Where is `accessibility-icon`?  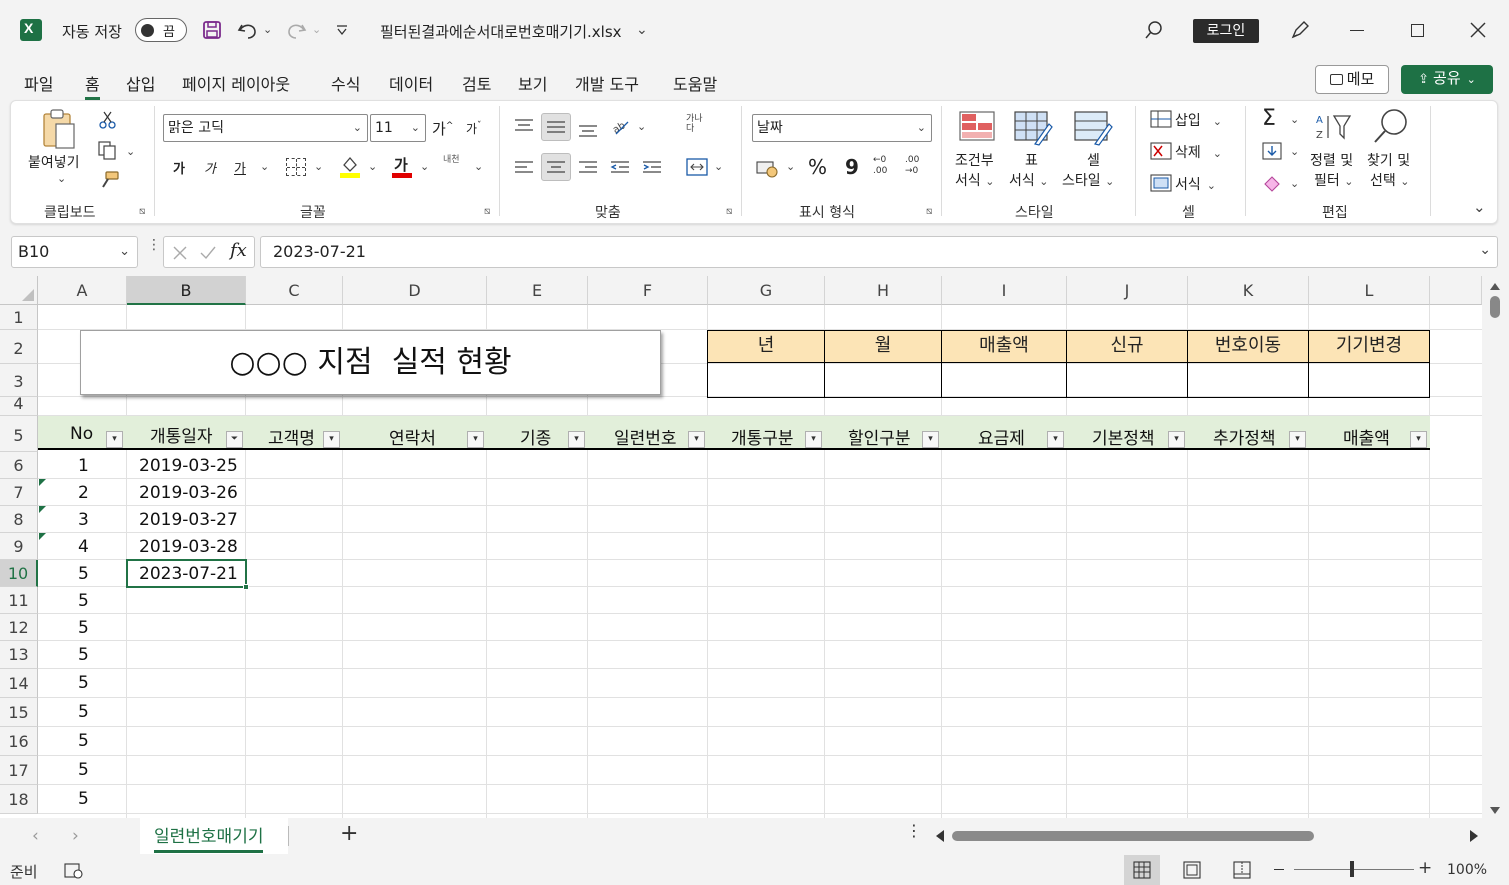 accessibility-icon is located at coordinates (74, 871).